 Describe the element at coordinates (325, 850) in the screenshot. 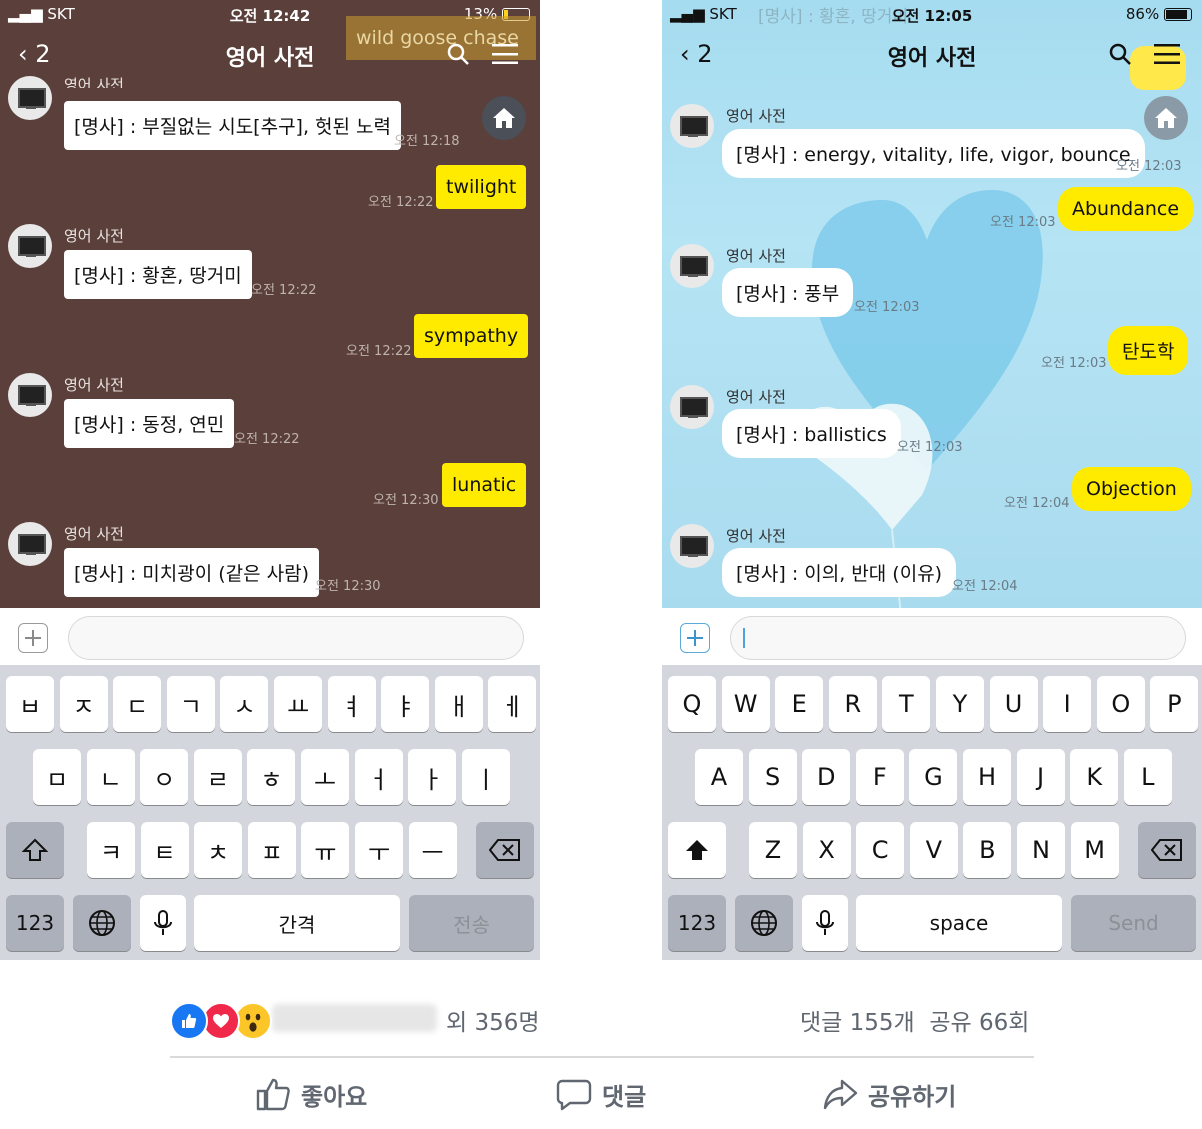

I see `key-row3-4: ㅠ` at that location.